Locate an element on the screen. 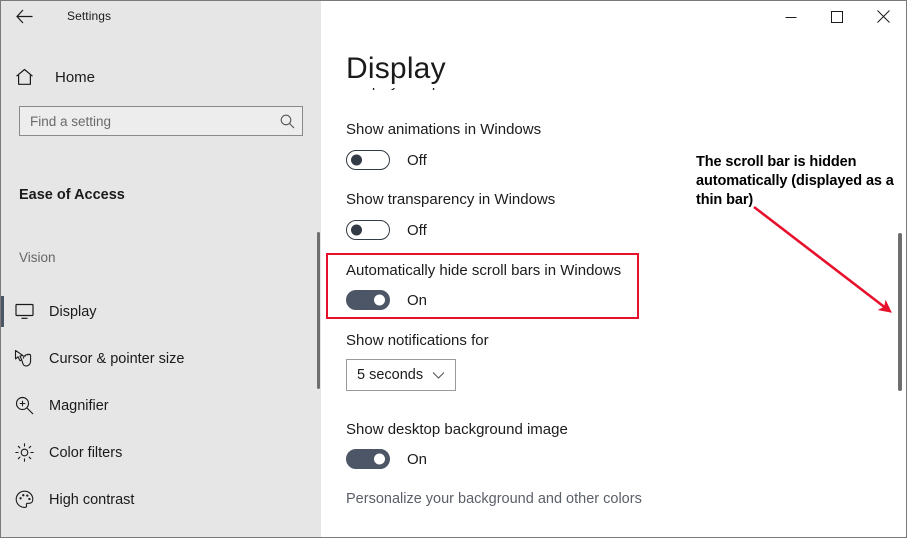 Image resolution: width=907 pixels, height=538 pixels. title-bar: Settings is located at coordinates (453, 16).